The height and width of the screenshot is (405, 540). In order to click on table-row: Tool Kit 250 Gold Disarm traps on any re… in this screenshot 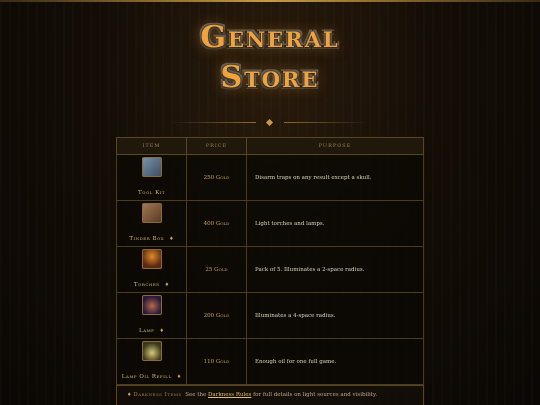, I will do `click(270, 177)`.